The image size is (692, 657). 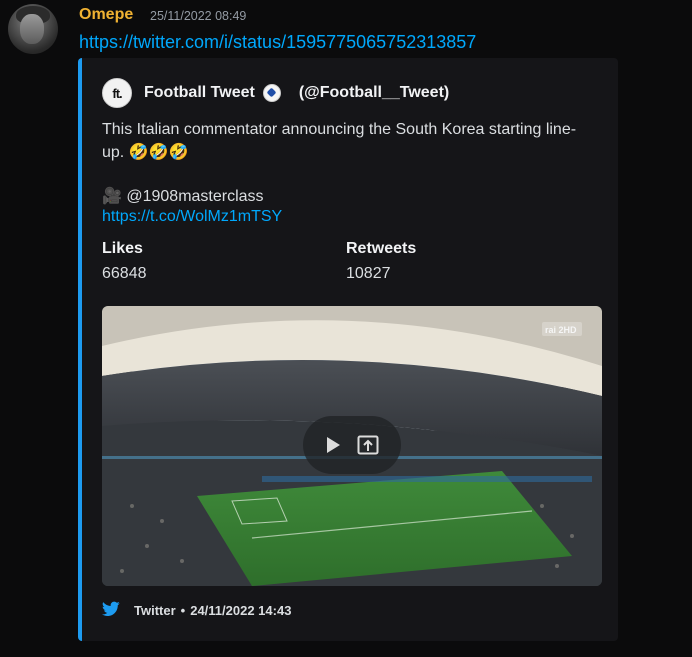 I want to click on video-watermark: rai 2HD, so click(x=561, y=330).